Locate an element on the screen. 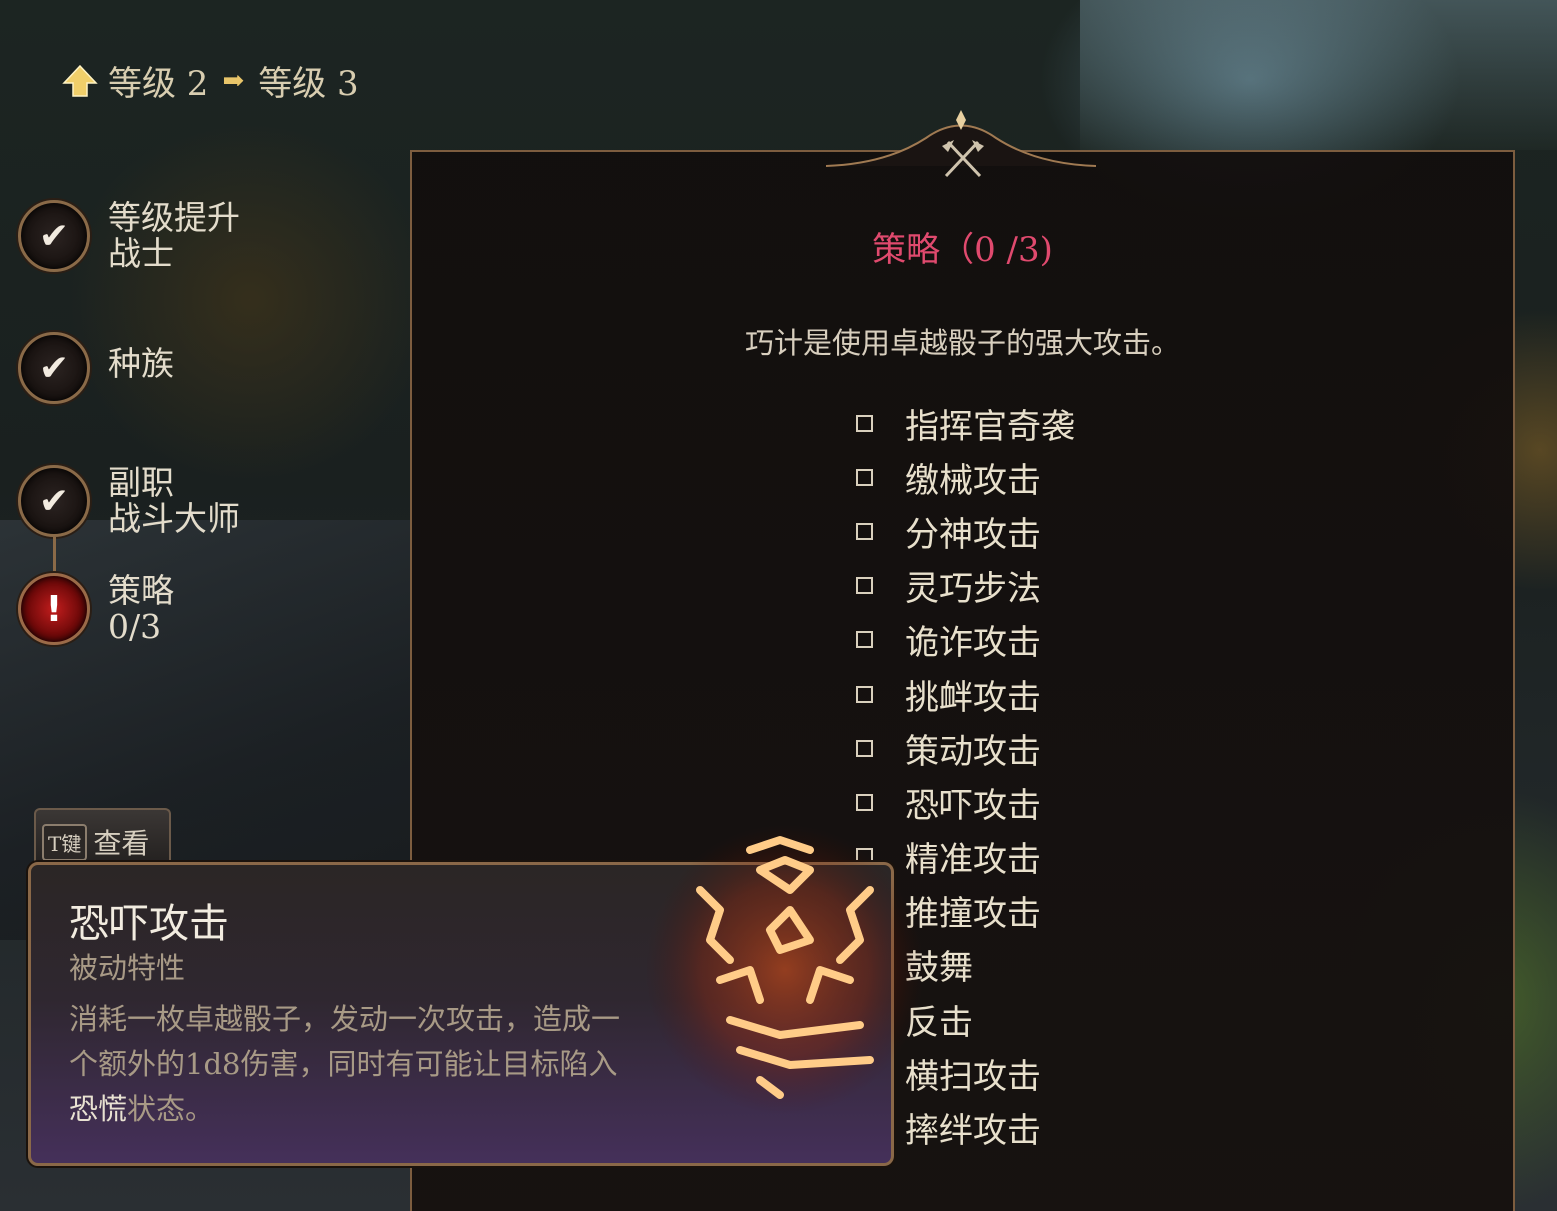 This screenshot has width=1557, height=1211. alert-icon: ! is located at coordinates (54, 609).